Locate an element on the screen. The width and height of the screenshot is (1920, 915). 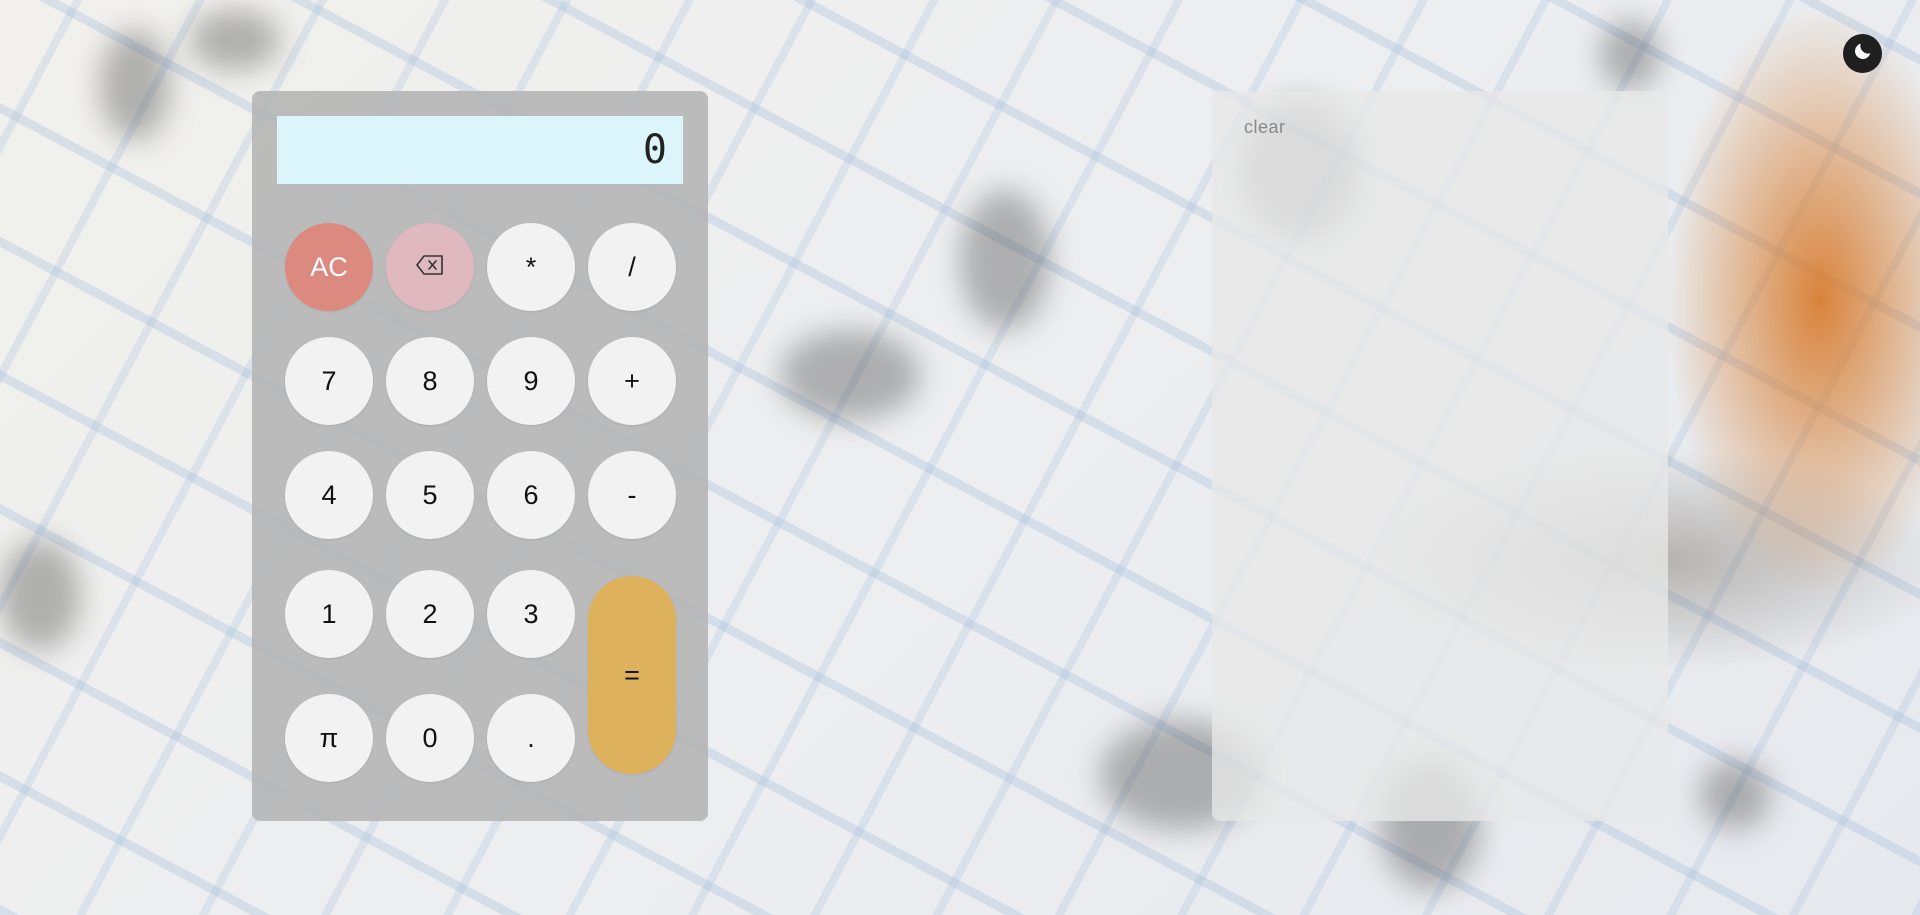
digit-5-button: 5 is located at coordinates (430, 495).